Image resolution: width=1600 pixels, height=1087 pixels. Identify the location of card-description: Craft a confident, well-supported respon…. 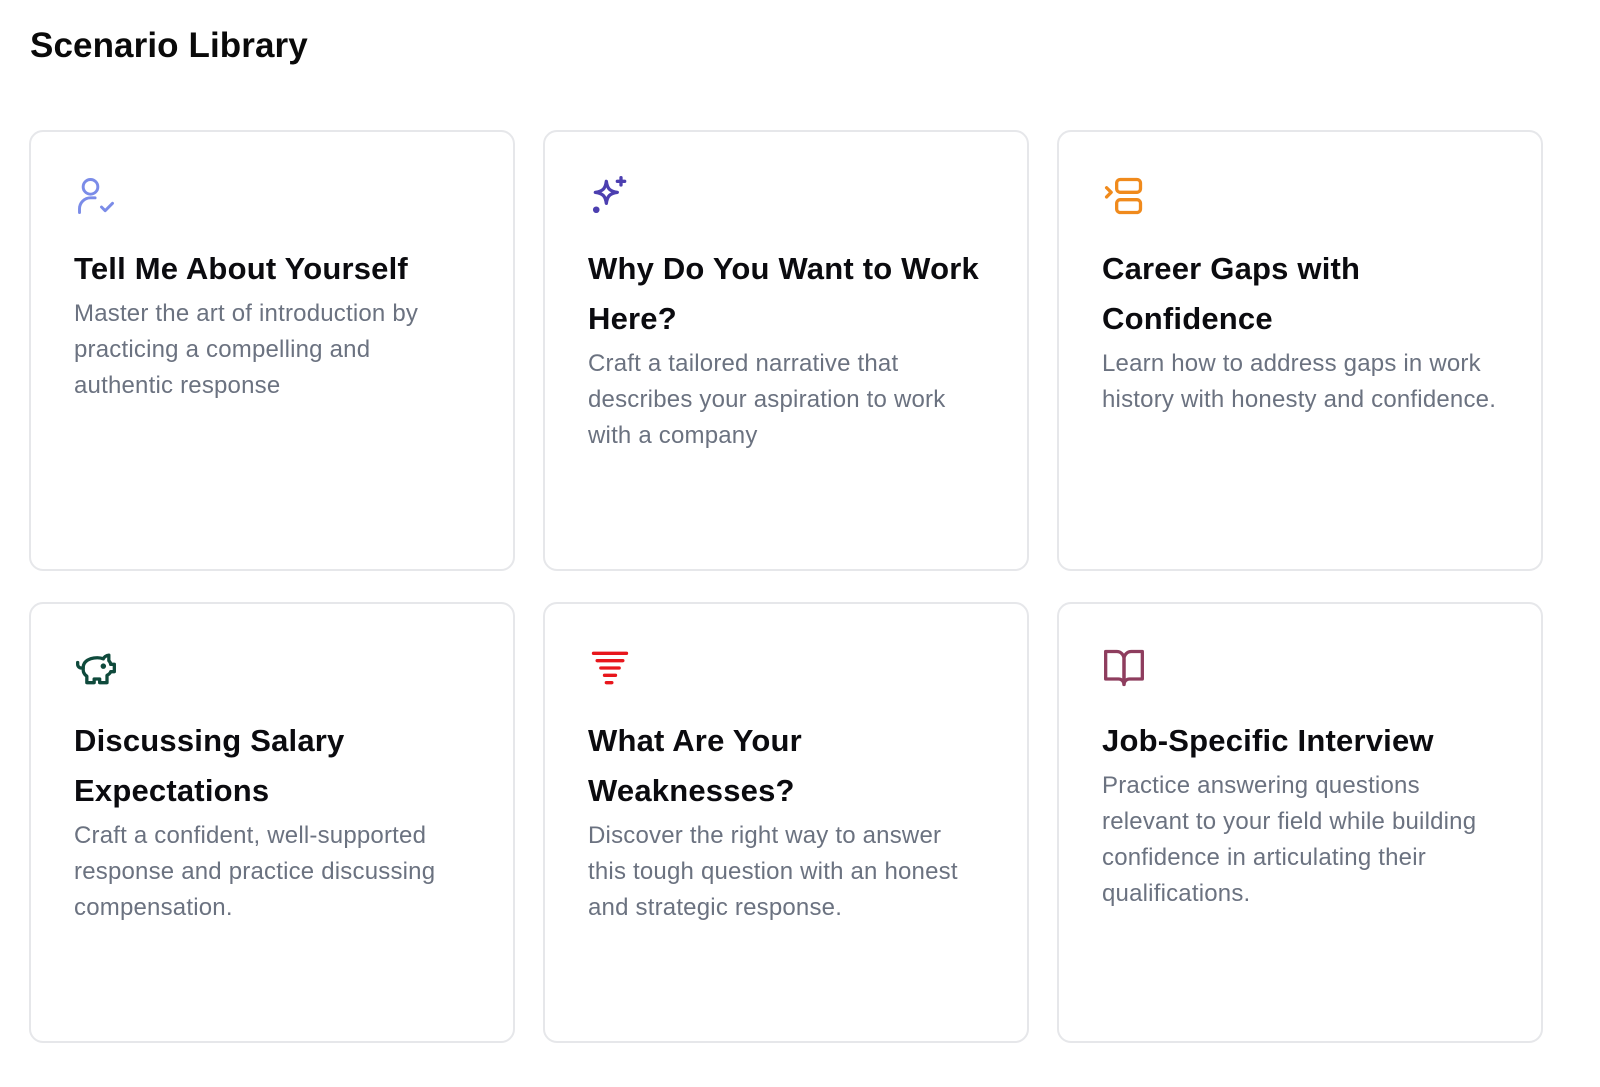
(255, 871).